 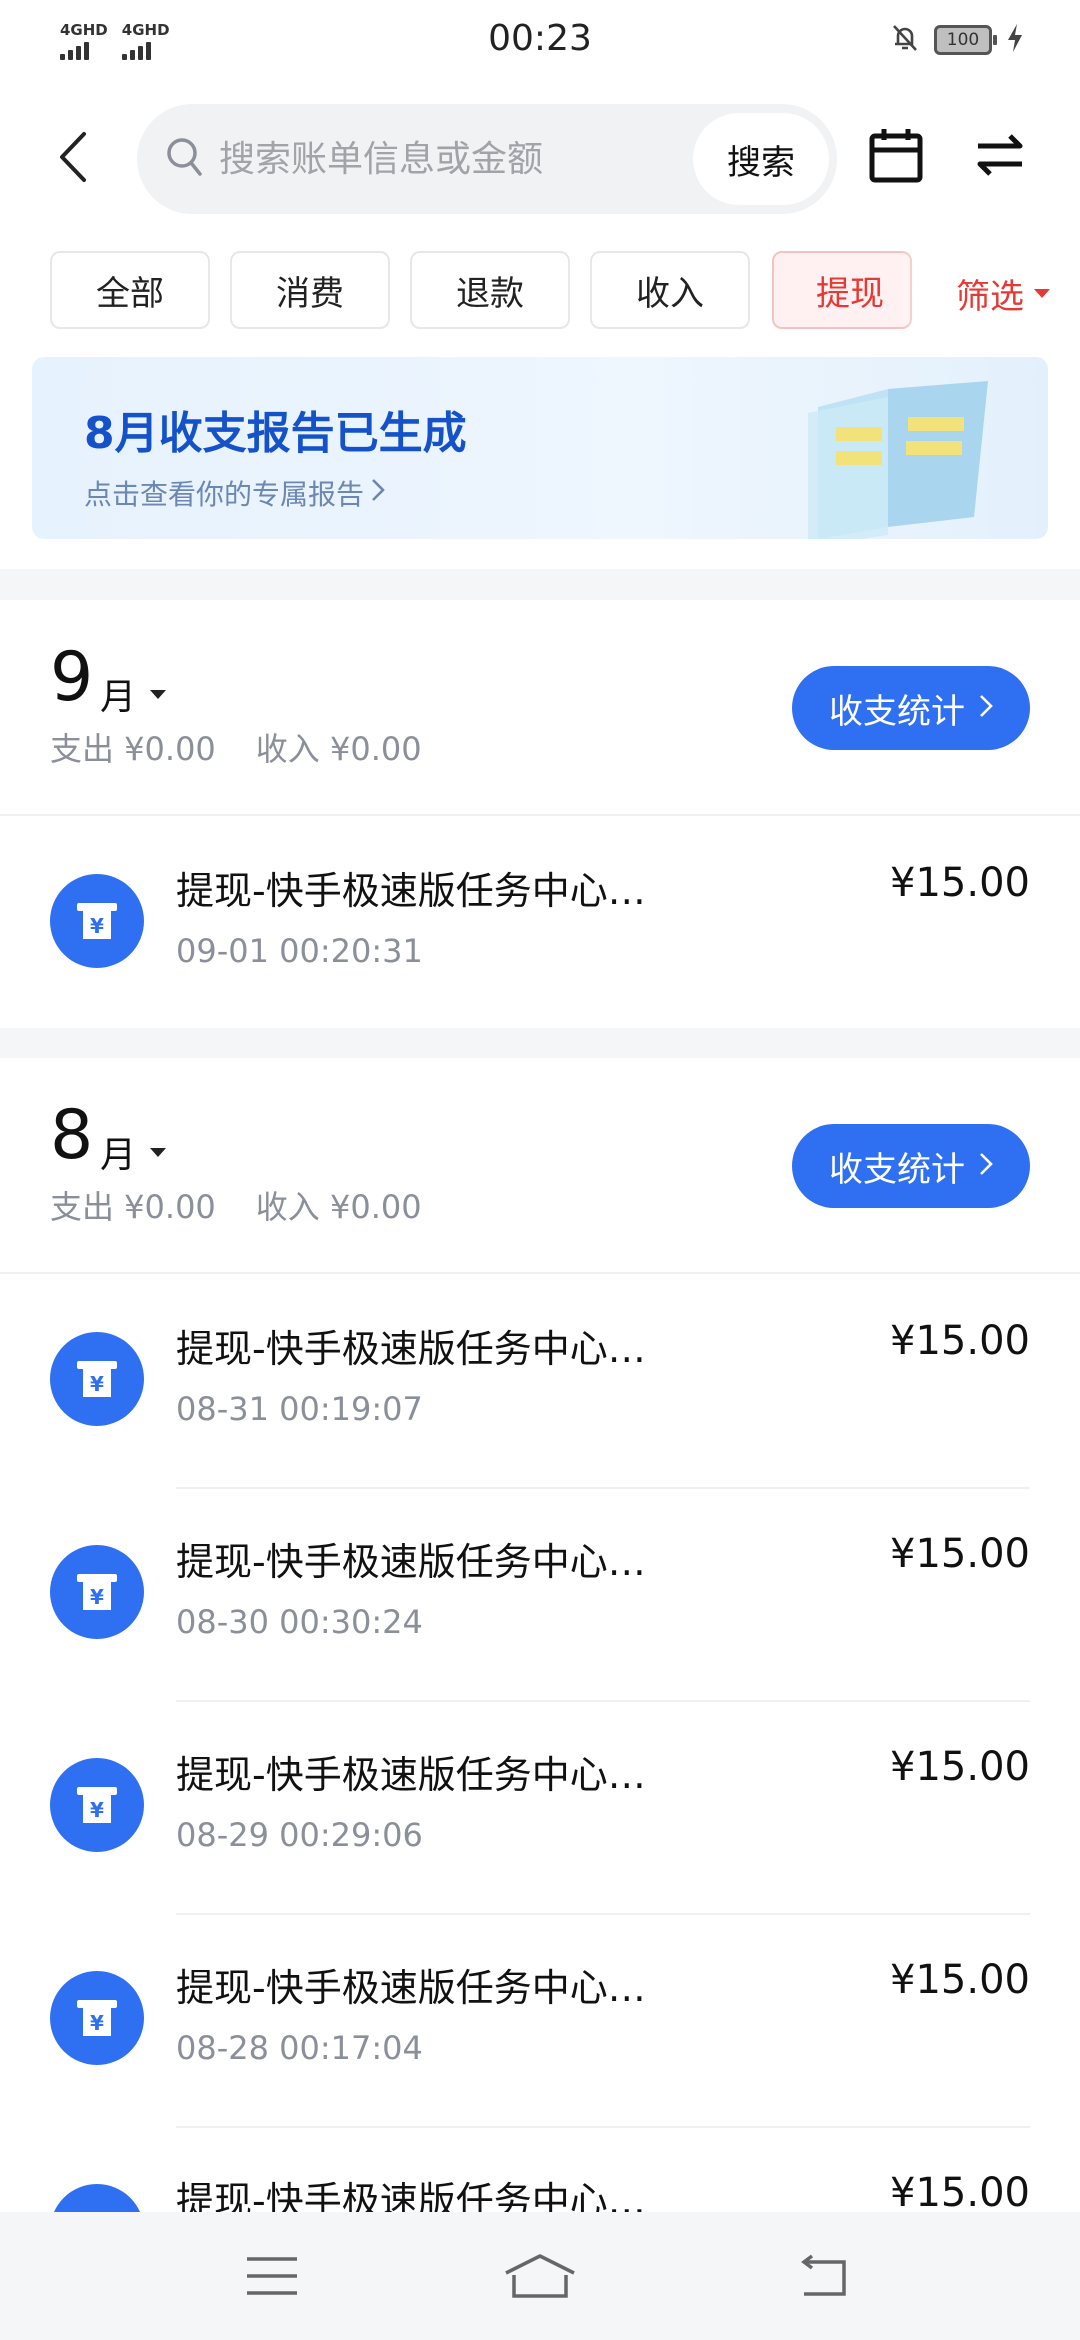 I want to click on transaction-row: ¥ 提现-快手极速版任务中心… 08-31 00:19:07 ¥15.00, so click(x=540, y=1380).